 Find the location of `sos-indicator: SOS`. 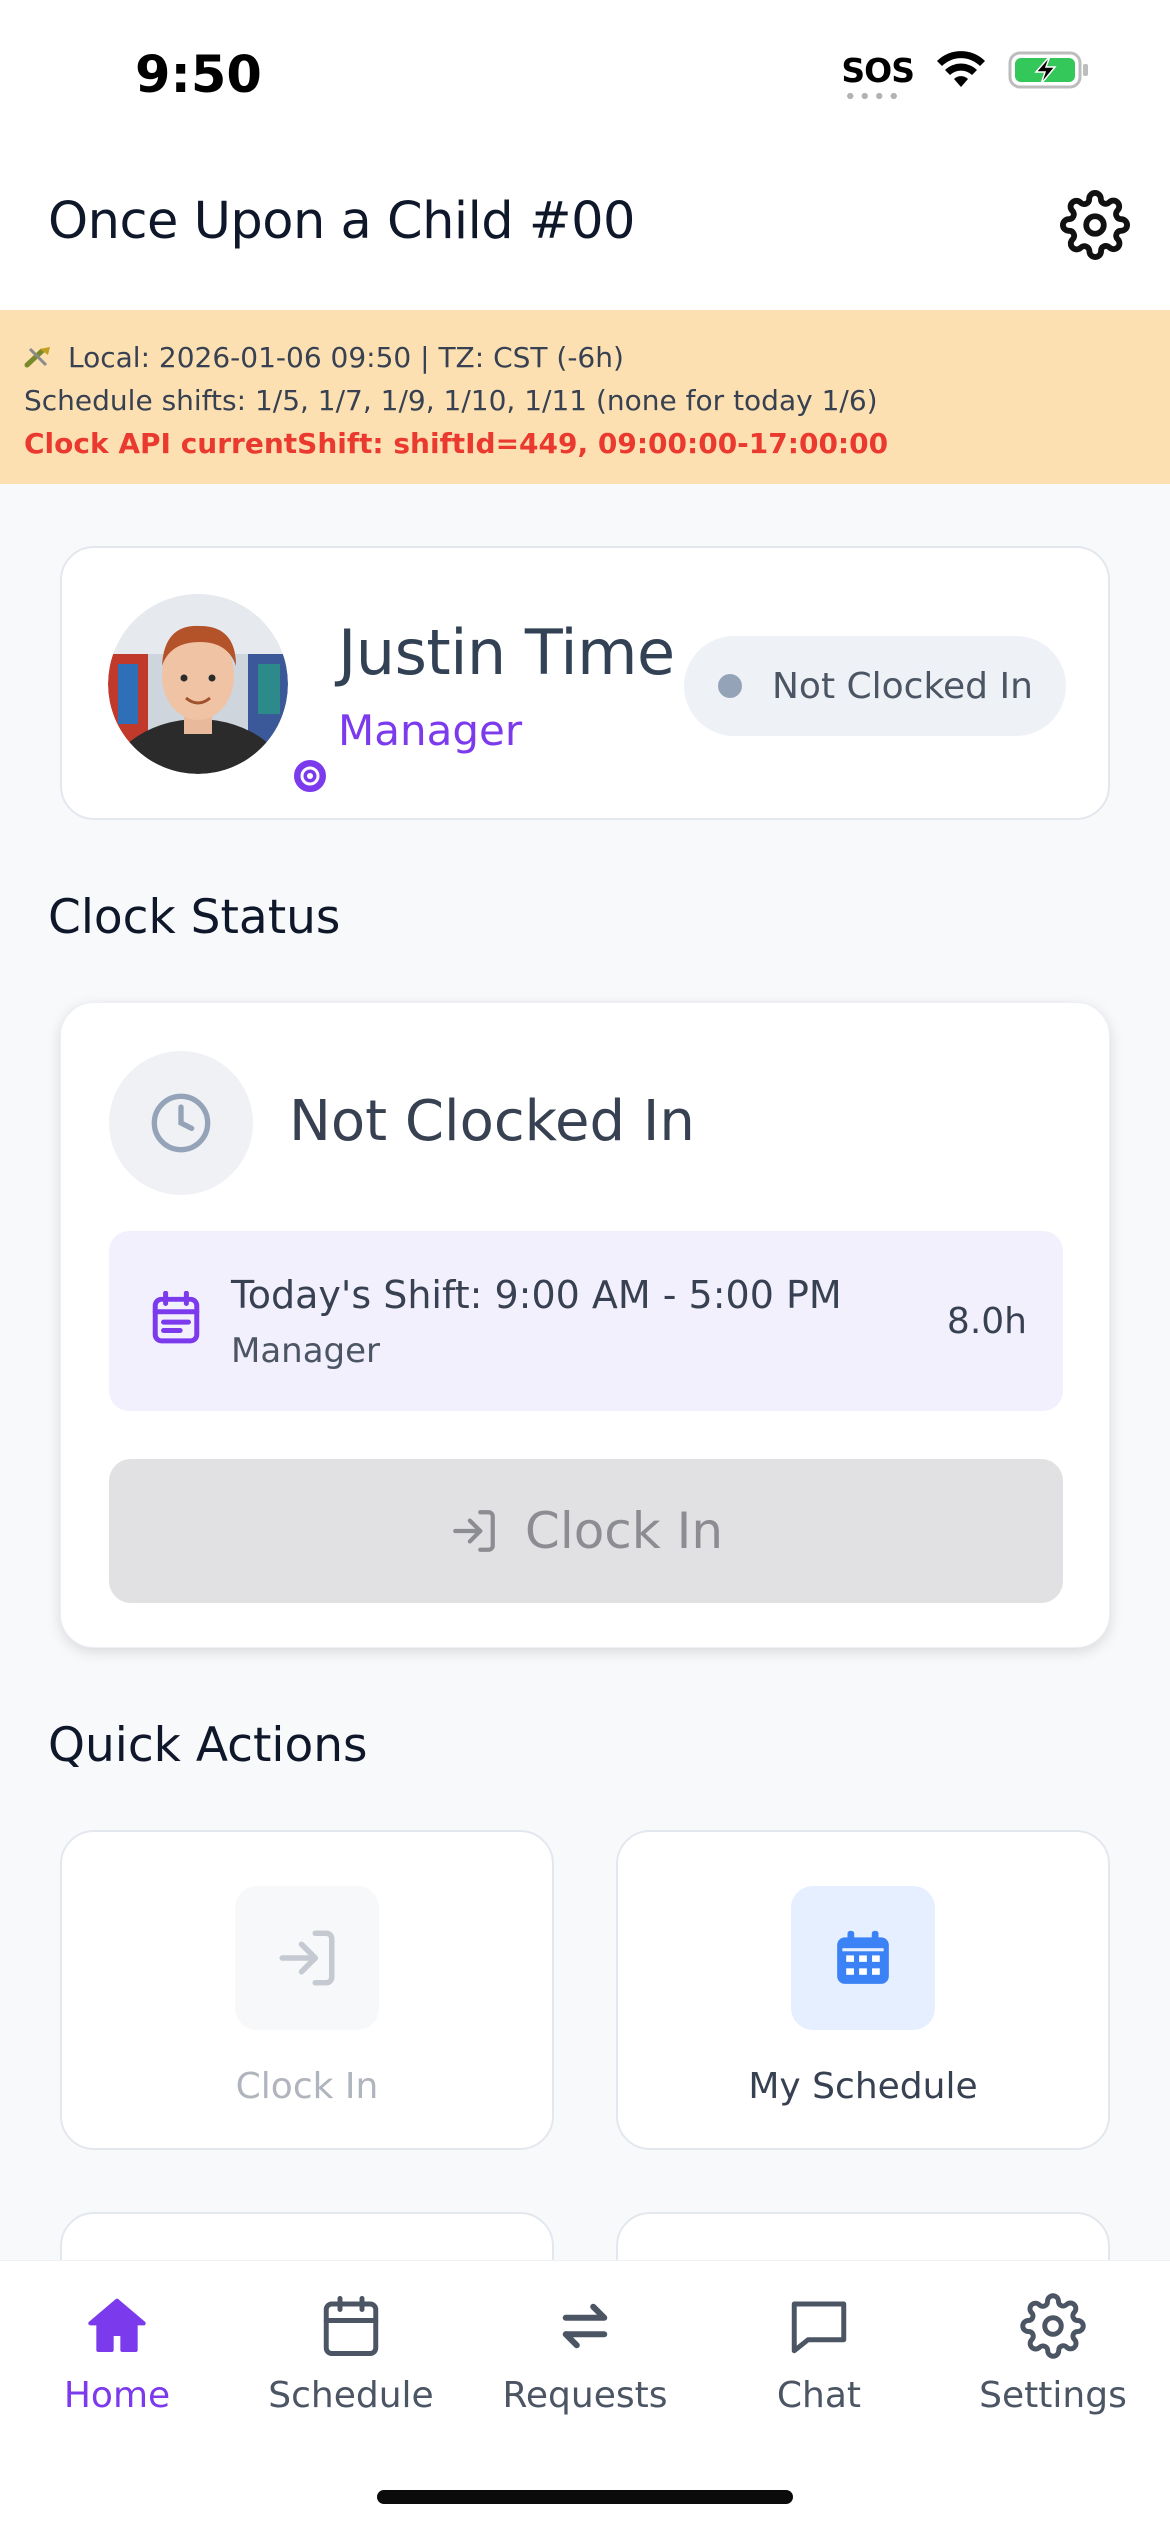

sos-indicator: SOS is located at coordinates (878, 74).